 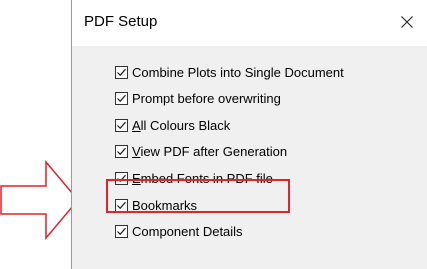 I want to click on mnemonic-letter: V, so click(x=136, y=152).